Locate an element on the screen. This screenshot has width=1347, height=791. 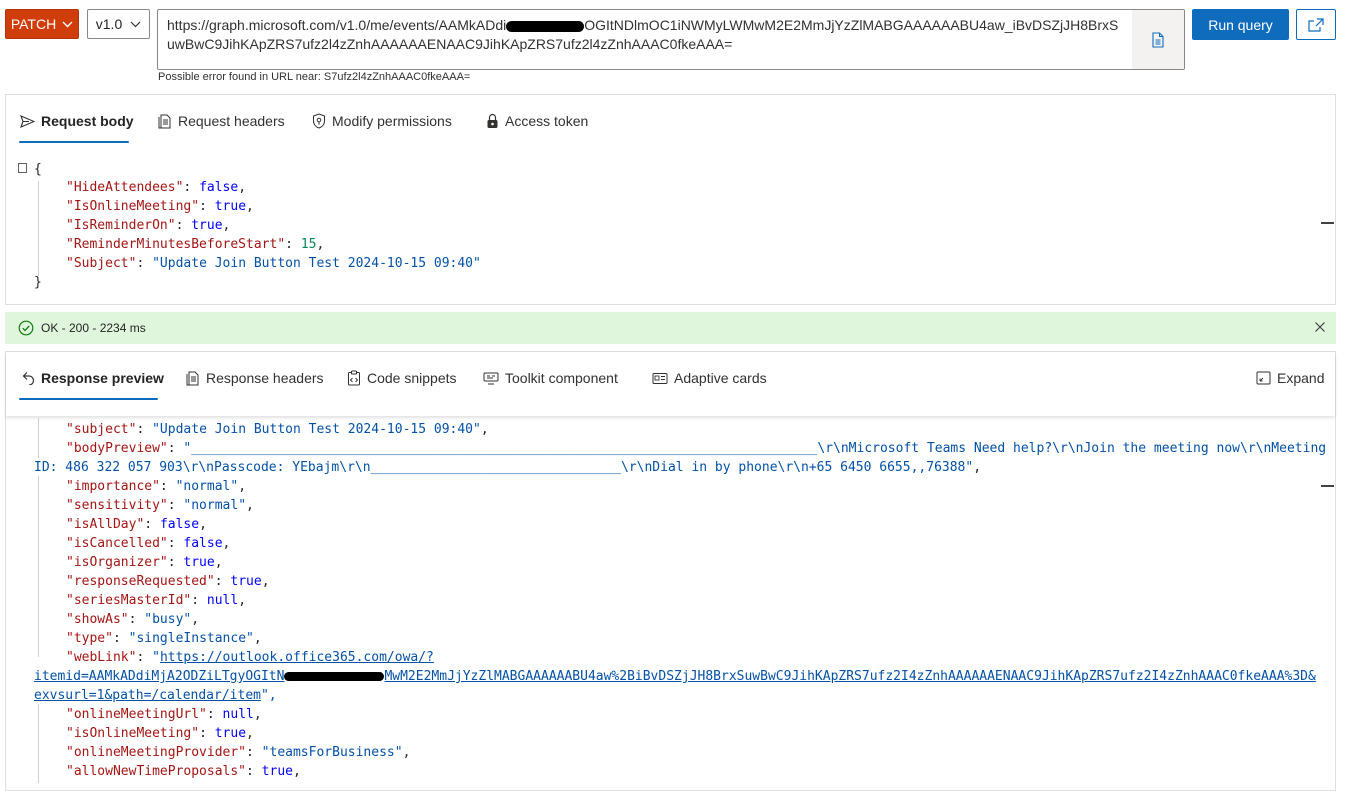
tab-response-preview: Response preview is located at coordinates (93, 378).